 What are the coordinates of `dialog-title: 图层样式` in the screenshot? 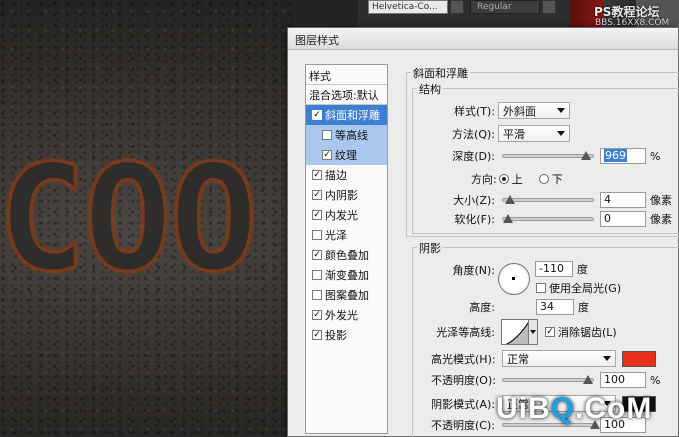 It's located at (483, 39).